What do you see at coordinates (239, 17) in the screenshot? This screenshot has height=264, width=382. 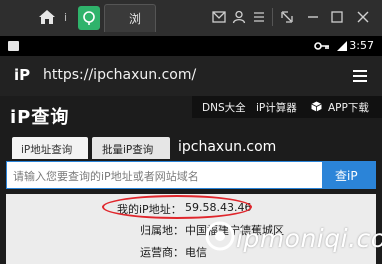 I see `user-icon` at bounding box center [239, 17].